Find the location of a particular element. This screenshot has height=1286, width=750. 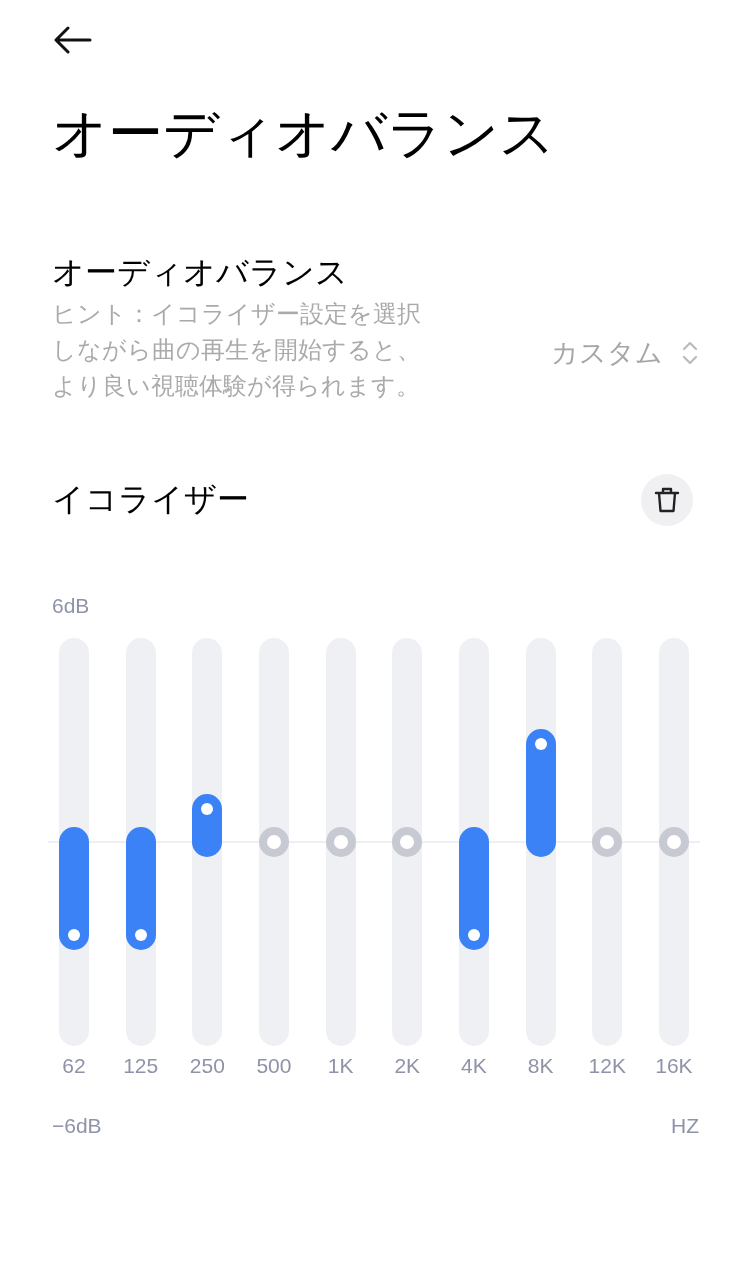

back-button is located at coordinates (72, 40).